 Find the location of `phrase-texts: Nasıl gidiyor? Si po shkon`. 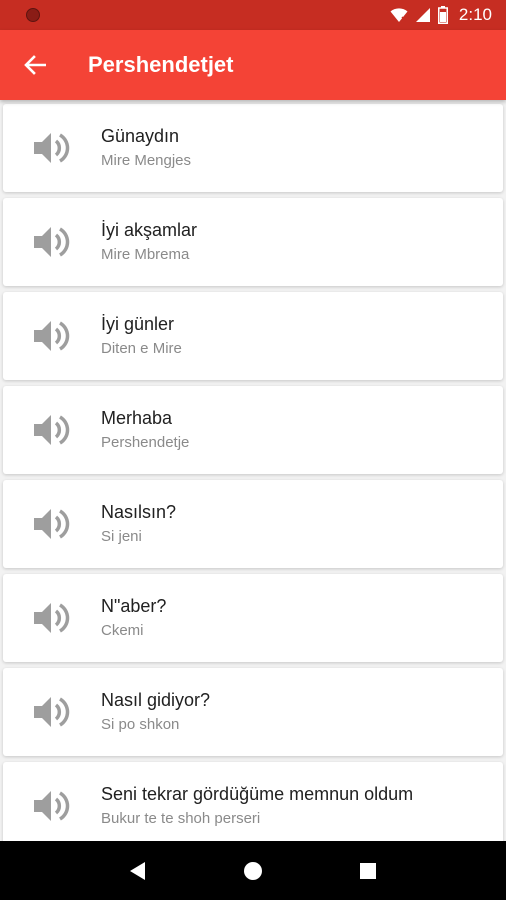

phrase-texts: Nasıl gidiyor? Si po shkon is located at coordinates (155, 712).